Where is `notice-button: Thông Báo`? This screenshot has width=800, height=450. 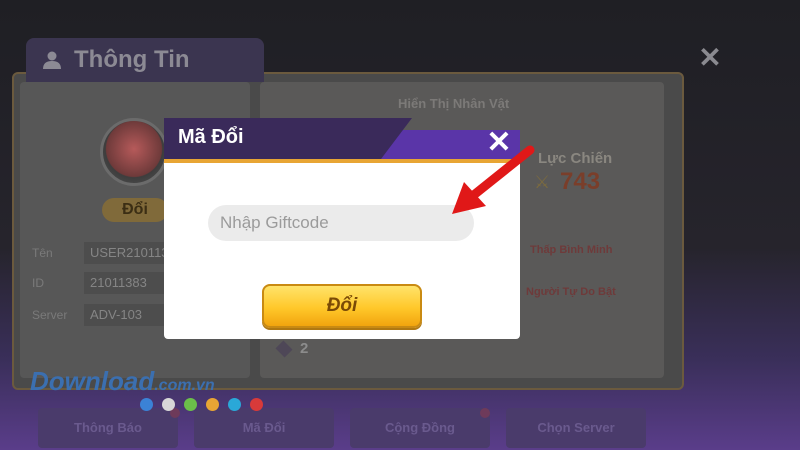
notice-button: Thông Báo is located at coordinates (108, 428).